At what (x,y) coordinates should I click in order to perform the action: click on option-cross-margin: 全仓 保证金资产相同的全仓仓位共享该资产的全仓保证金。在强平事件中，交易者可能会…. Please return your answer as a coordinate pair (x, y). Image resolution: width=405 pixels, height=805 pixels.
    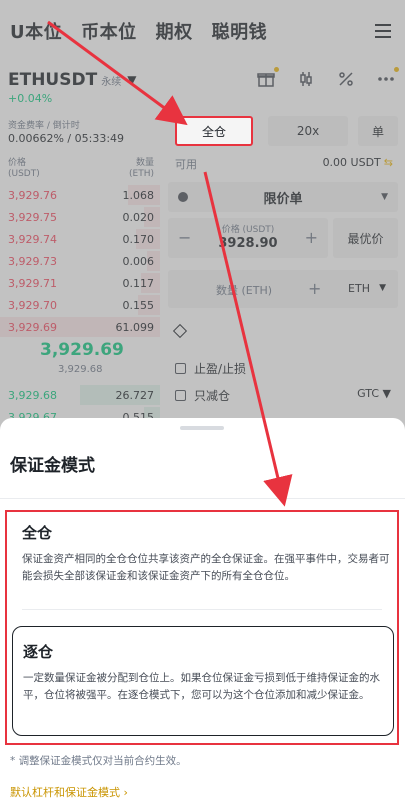
    Looking at the image, I should click on (203, 553).